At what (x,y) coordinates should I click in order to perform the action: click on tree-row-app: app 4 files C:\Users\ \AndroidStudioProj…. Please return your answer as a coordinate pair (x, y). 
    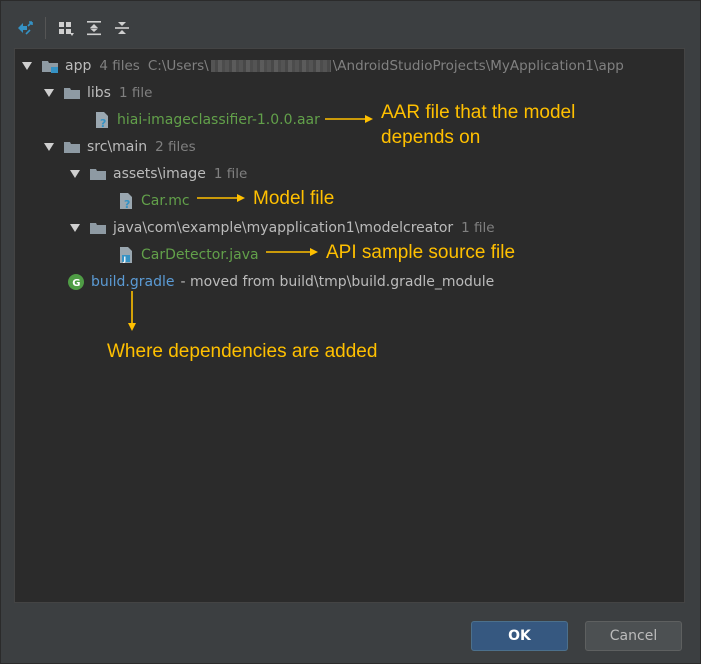
    Looking at the image, I should click on (321, 66).